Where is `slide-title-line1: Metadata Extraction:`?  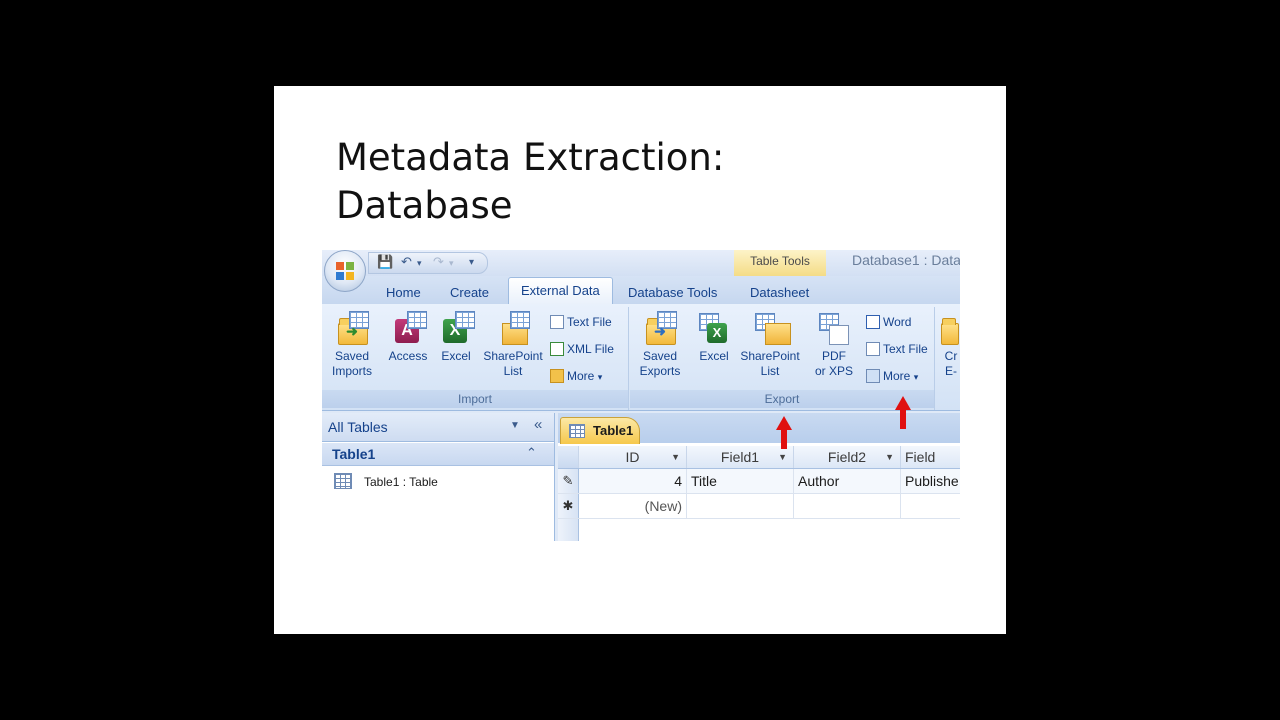 slide-title-line1: Metadata Extraction: is located at coordinates (530, 157).